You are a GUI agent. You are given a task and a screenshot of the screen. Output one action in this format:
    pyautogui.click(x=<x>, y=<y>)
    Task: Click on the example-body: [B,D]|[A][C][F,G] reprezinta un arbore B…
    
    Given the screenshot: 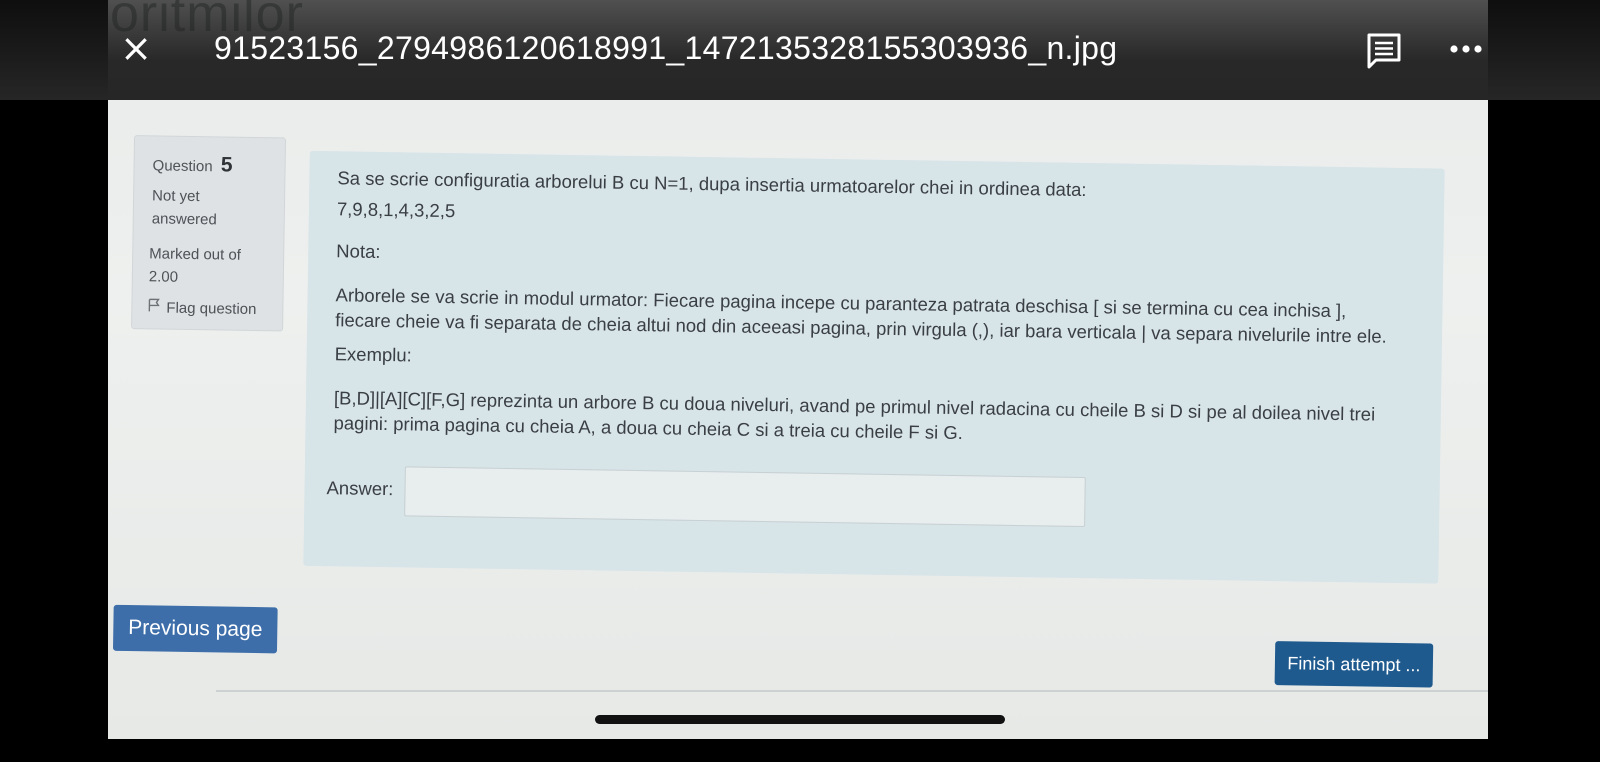 What is the action you would take?
    pyautogui.click(x=854, y=415)
    